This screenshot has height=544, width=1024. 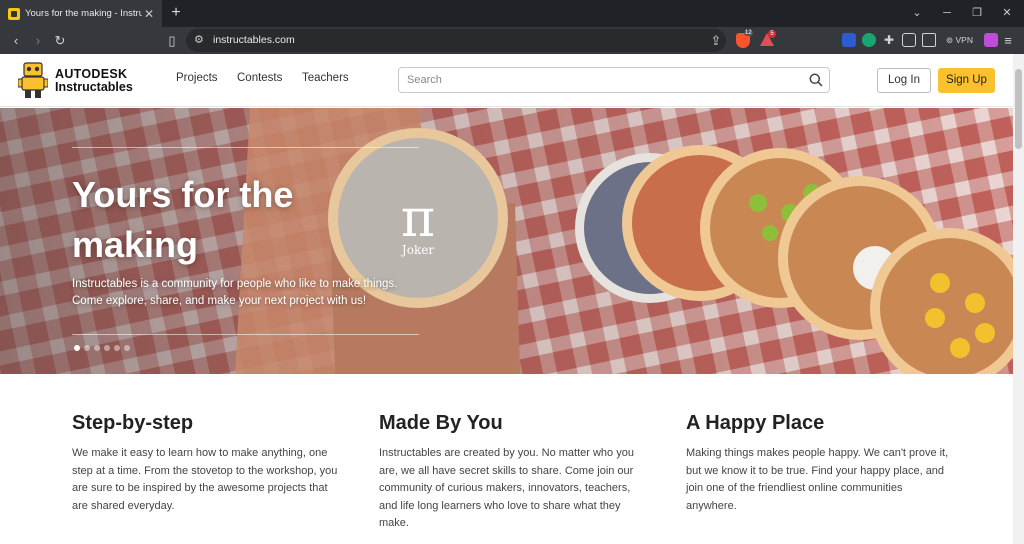 What do you see at coordinates (14, 13) in the screenshot?
I see `instructables-favicon-icon` at bounding box center [14, 13].